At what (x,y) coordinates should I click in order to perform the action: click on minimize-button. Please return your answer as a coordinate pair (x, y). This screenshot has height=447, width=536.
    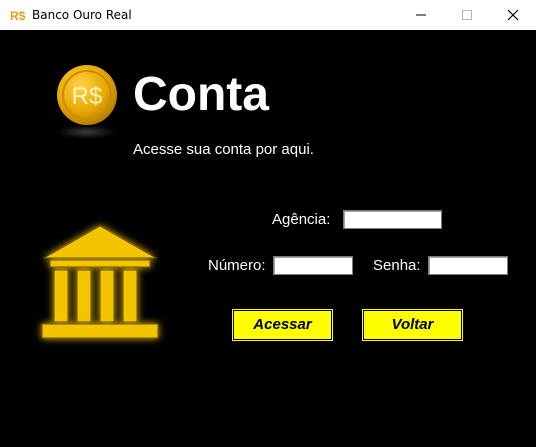
    Looking at the image, I should click on (421, 15).